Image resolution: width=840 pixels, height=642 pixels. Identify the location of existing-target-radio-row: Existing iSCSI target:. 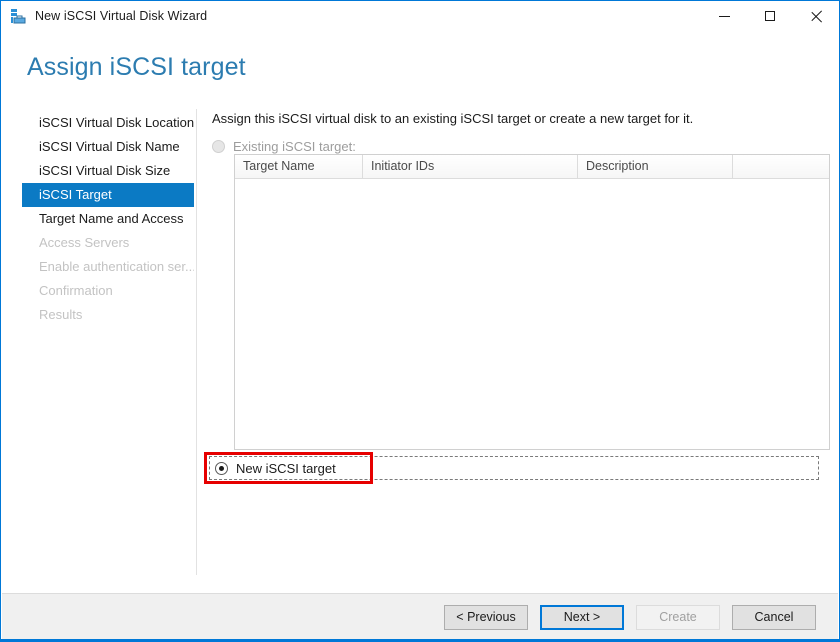
(515, 146).